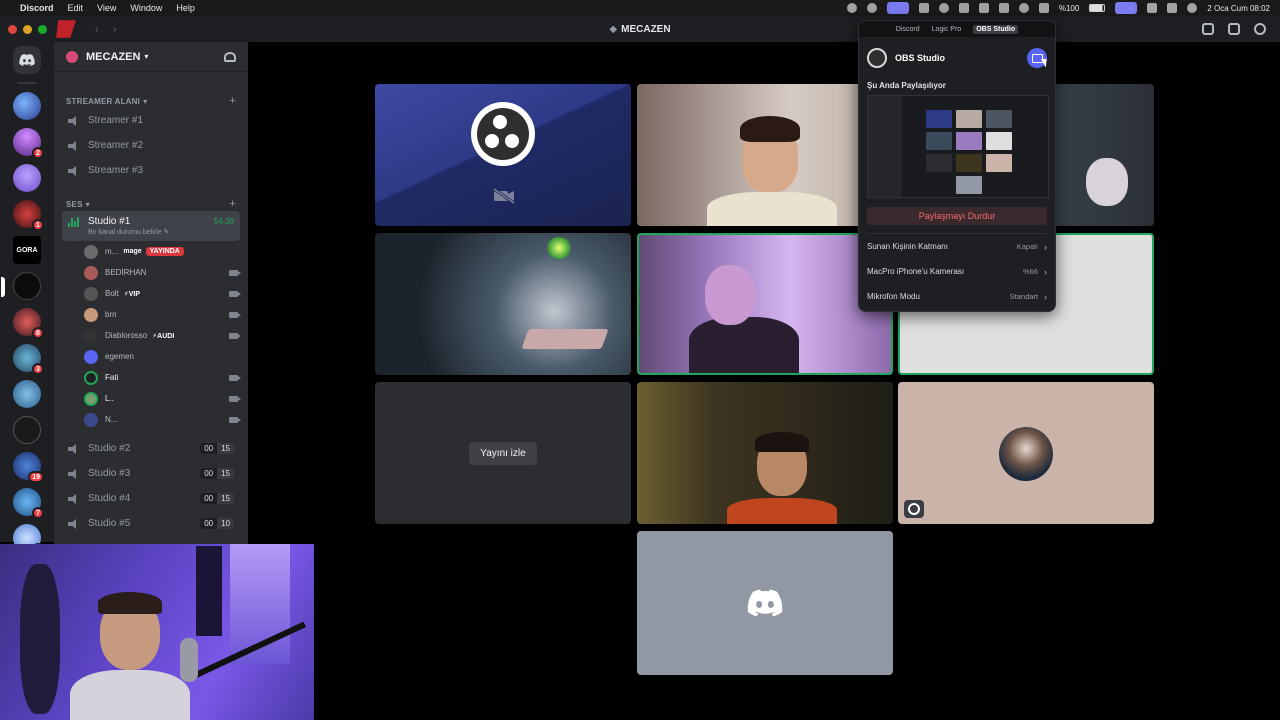  I want to click on video-tile-desk-stream, so click(503, 304).